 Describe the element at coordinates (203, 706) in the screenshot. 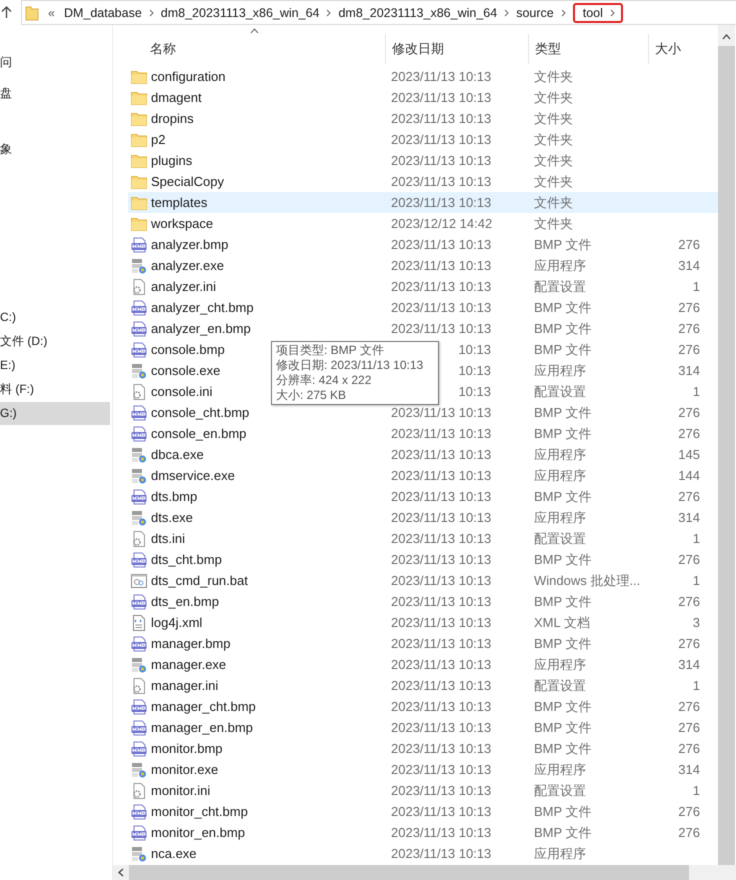

I see `file-name: manager_cht.bmp` at that location.